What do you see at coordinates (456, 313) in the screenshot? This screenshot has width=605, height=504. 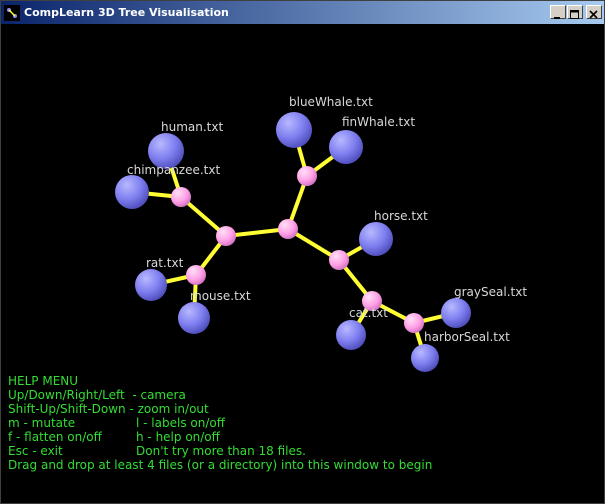 I see `leaf-node-graySeal` at bounding box center [456, 313].